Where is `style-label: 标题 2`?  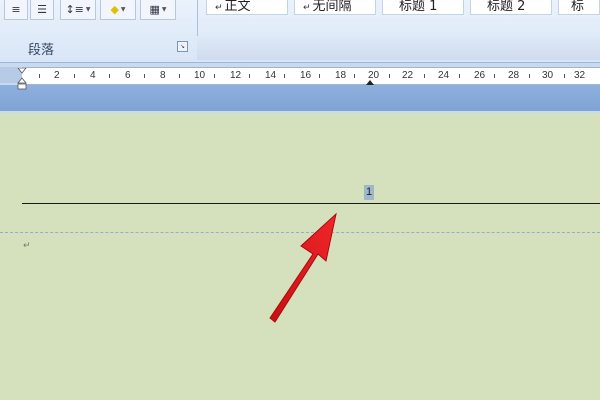 style-label: 标题 2 is located at coordinates (506, 7).